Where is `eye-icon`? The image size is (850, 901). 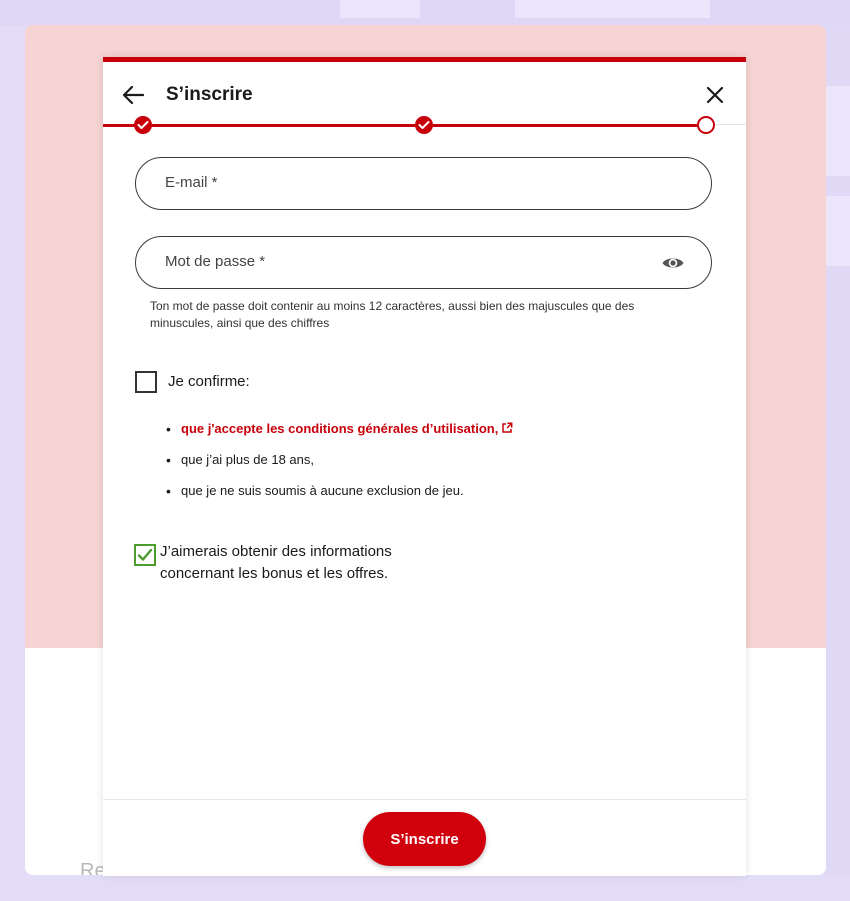
eye-icon is located at coordinates (673, 263).